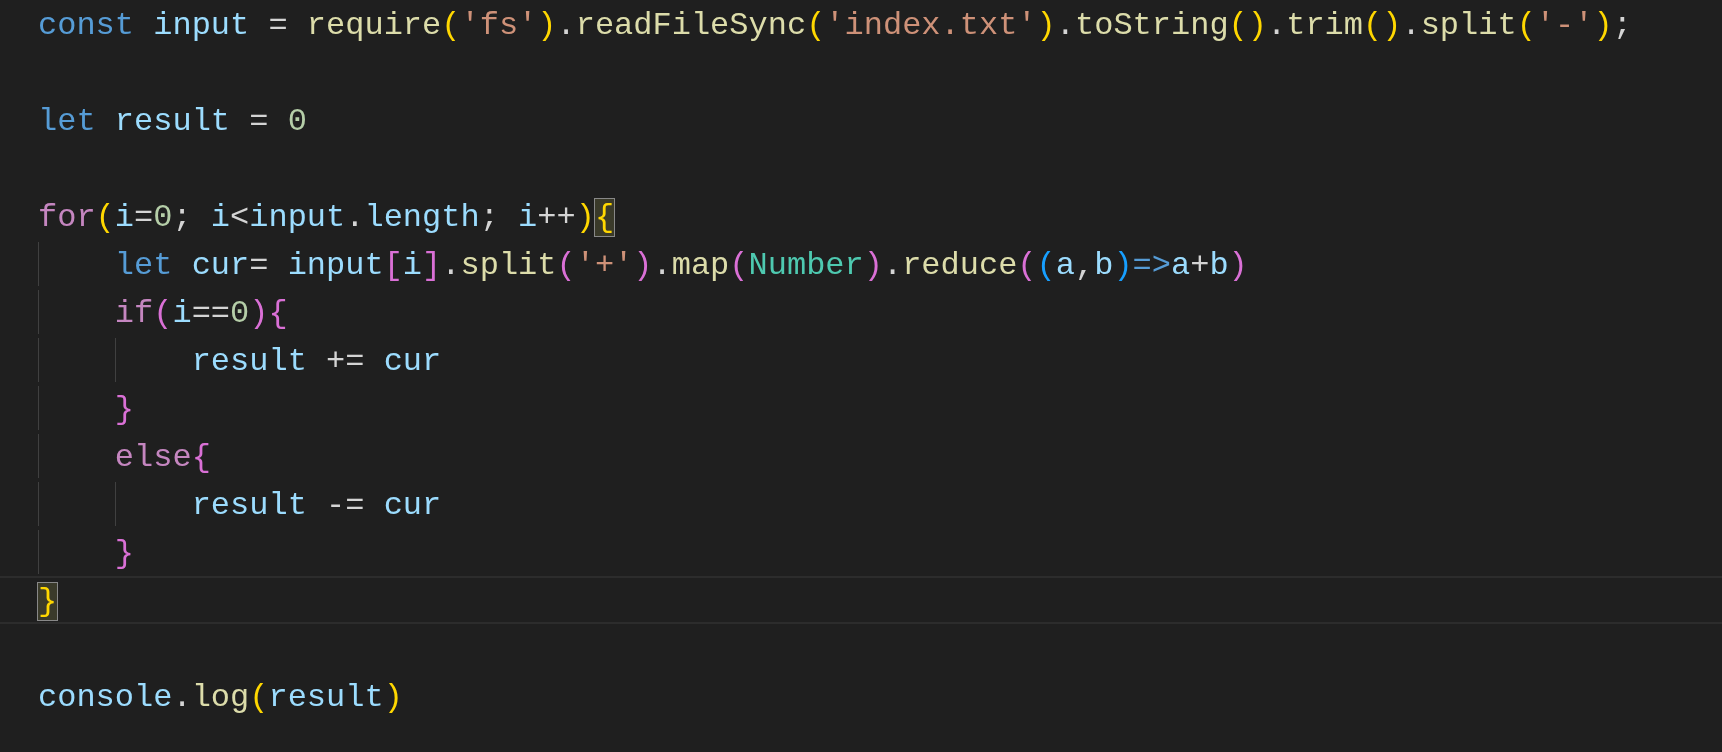  Describe the element at coordinates (201, 314) in the screenshot. I see `code-line: if(i==0){` at that location.